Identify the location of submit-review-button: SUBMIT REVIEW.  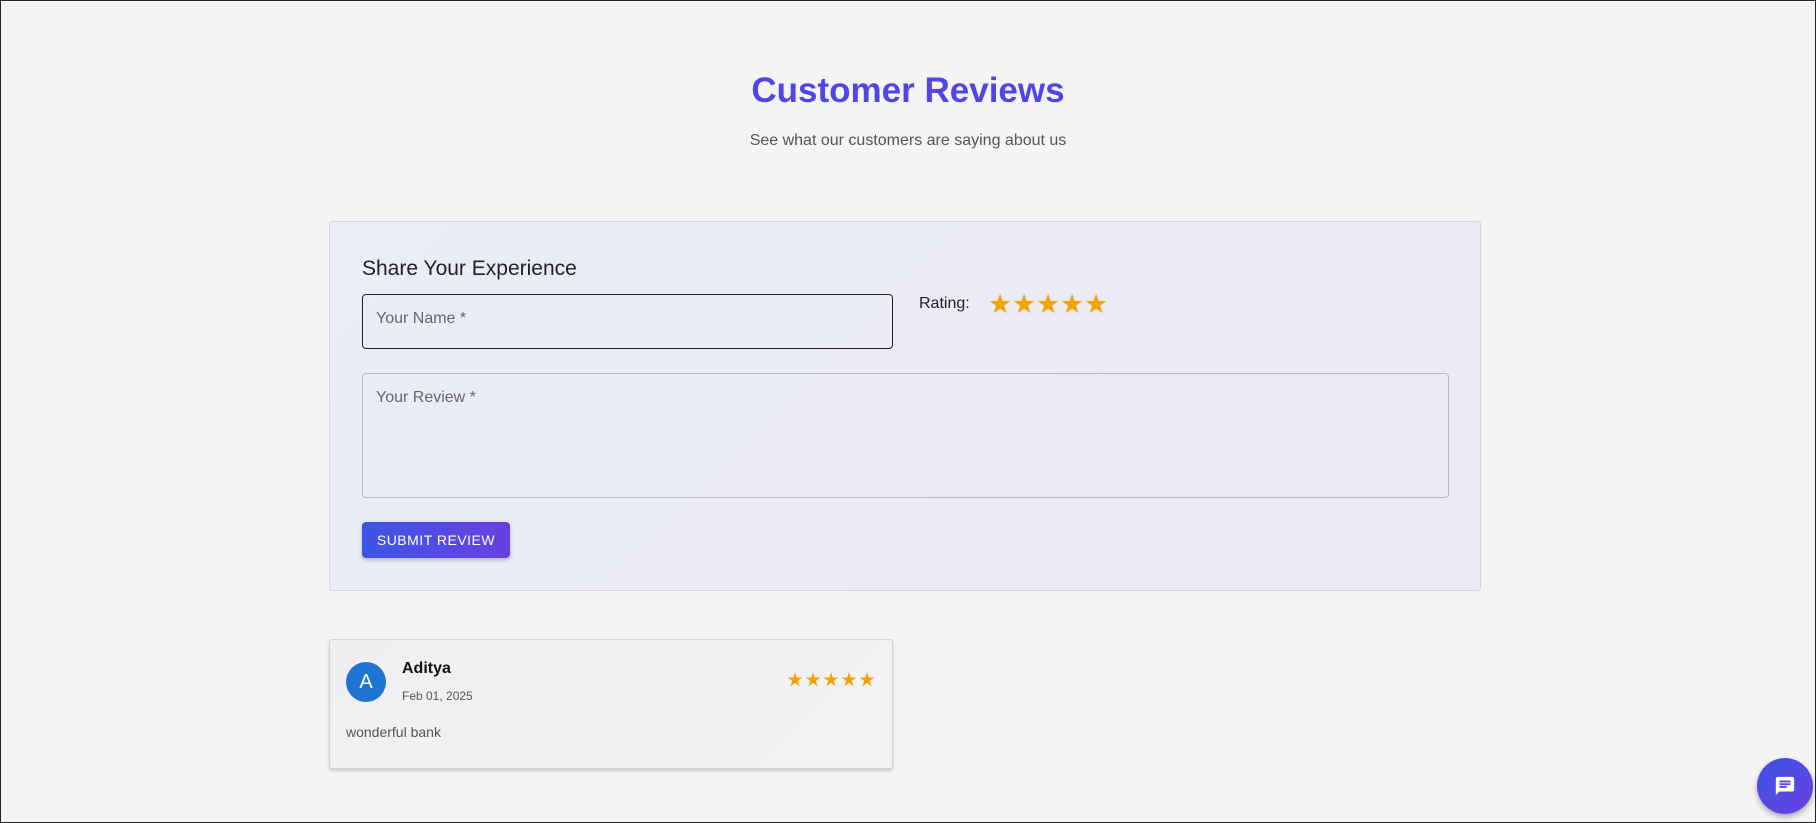
(436, 540).